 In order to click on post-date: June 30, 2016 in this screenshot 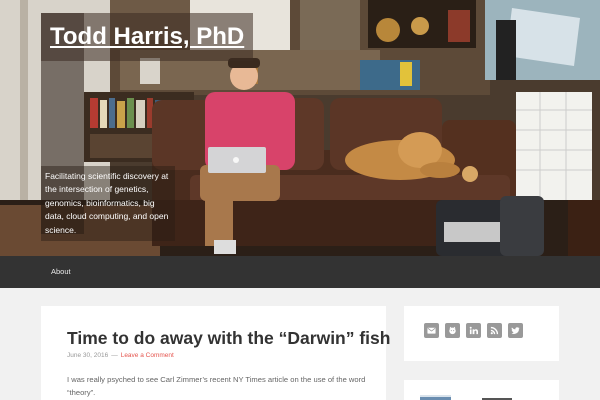, I will do `click(88, 355)`.